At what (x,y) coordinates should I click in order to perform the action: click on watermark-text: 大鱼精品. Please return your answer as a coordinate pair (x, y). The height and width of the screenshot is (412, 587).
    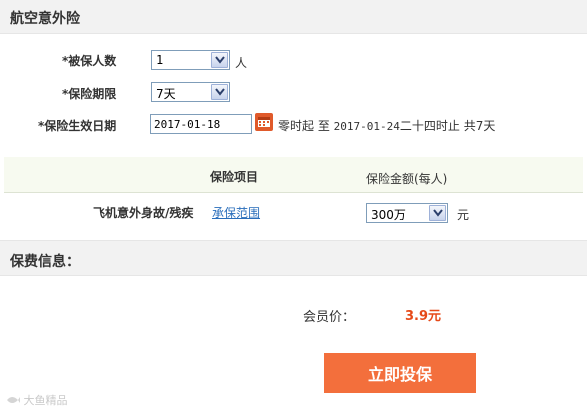
    Looking at the image, I should click on (45, 400).